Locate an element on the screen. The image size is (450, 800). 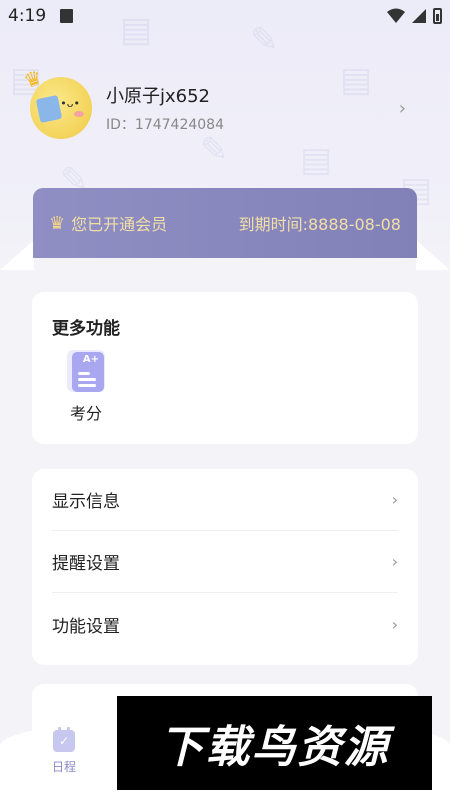
vip-status: 您已开通会员 is located at coordinates (119, 224).